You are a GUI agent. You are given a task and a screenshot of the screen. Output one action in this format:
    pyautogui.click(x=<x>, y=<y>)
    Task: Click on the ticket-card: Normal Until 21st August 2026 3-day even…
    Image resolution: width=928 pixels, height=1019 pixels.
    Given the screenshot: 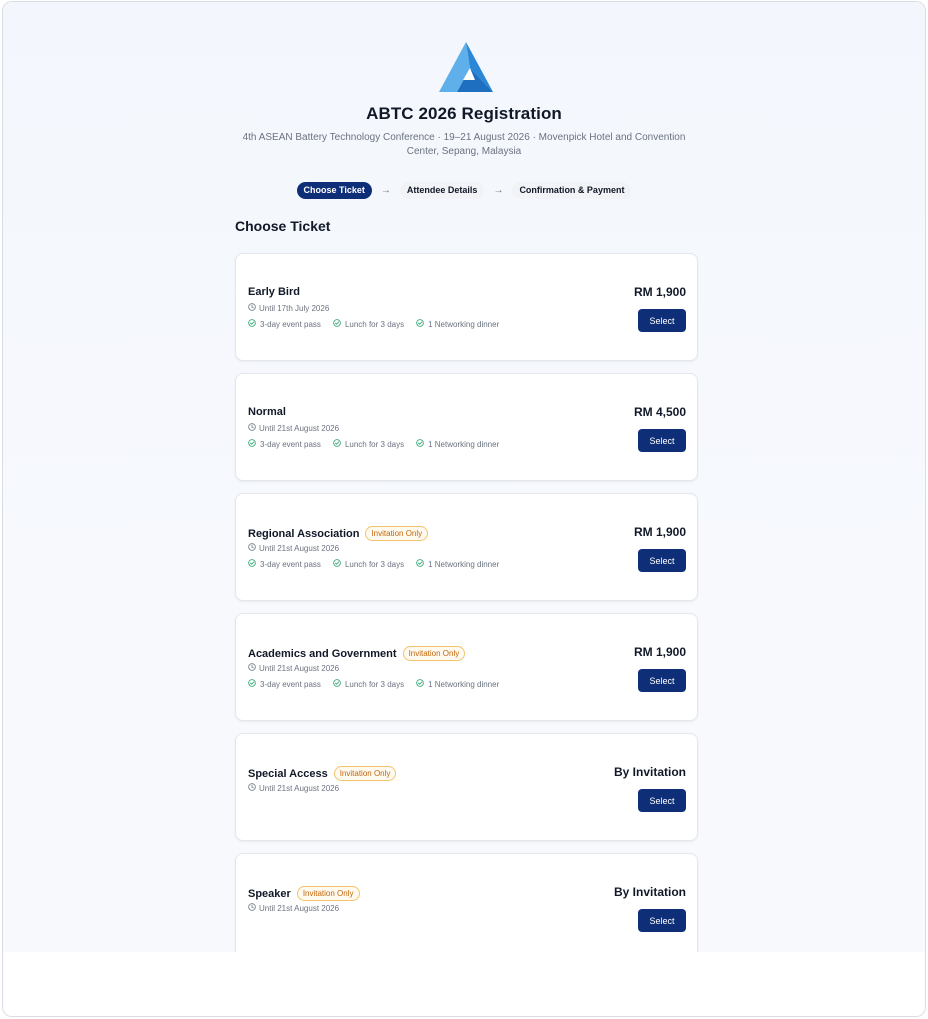 What is the action you would take?
    pyautogui.click(x=466, y=427)
    